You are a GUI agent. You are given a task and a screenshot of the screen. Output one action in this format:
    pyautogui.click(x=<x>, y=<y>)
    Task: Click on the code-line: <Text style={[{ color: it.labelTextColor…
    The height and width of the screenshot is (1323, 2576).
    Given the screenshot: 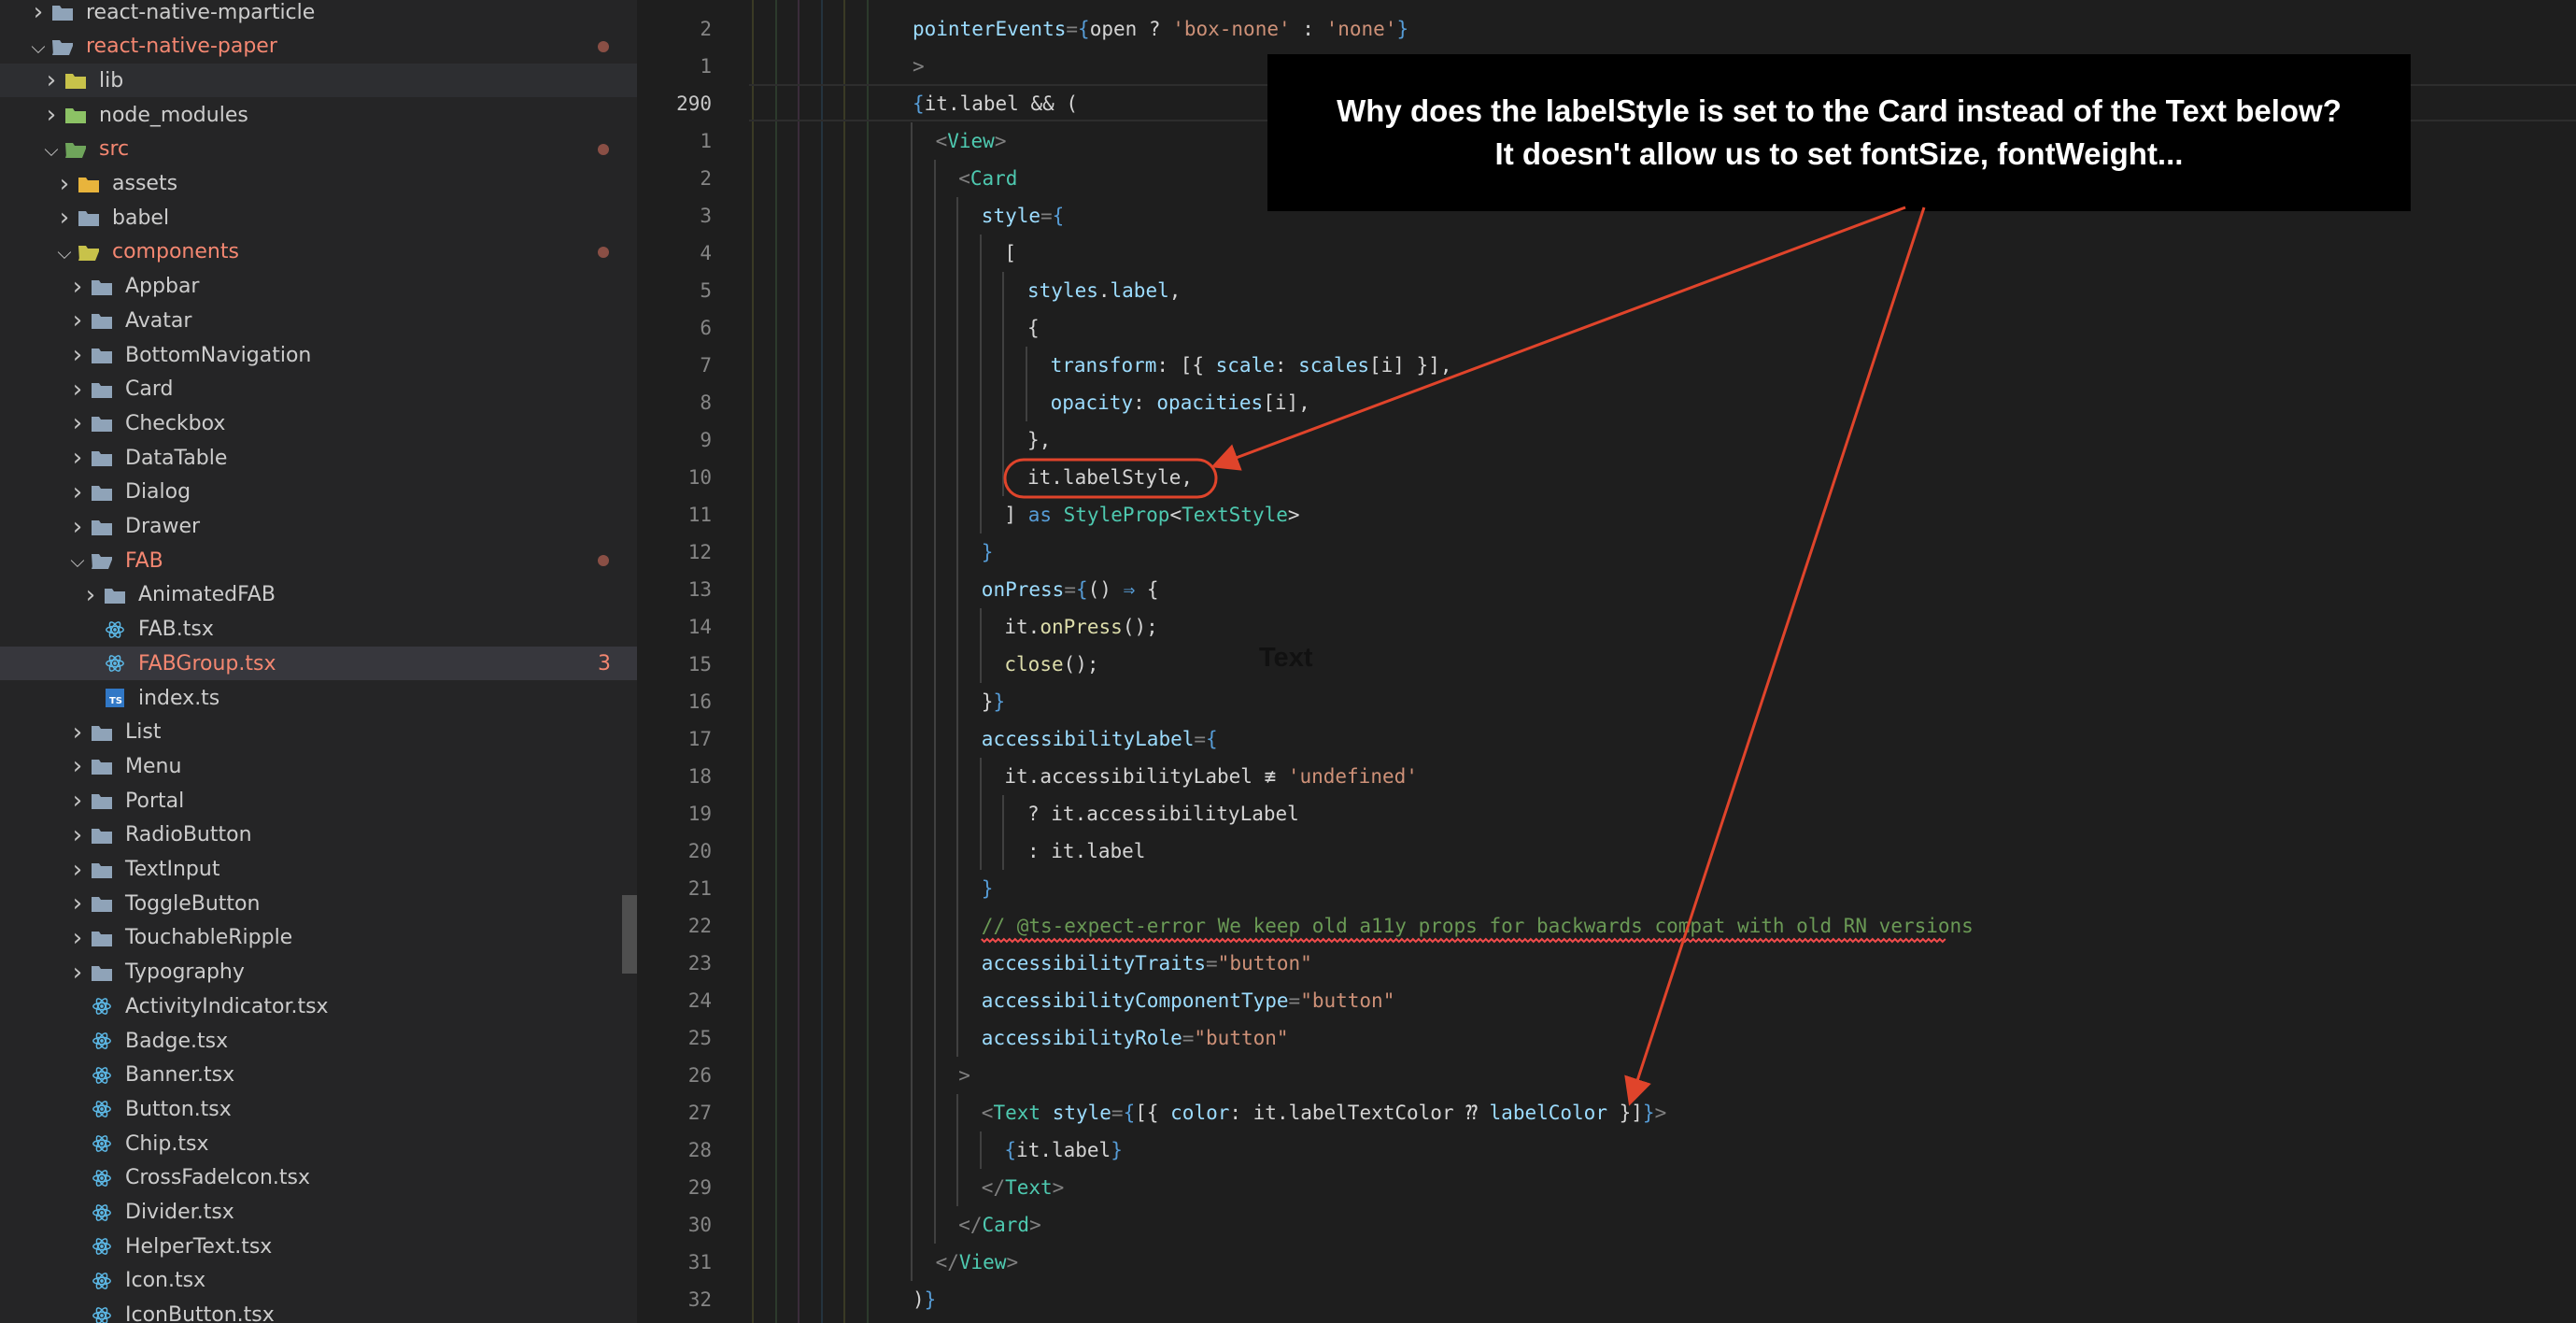 What is the action you would take?
    pyautogui.click(x=1324, y=1112)
    